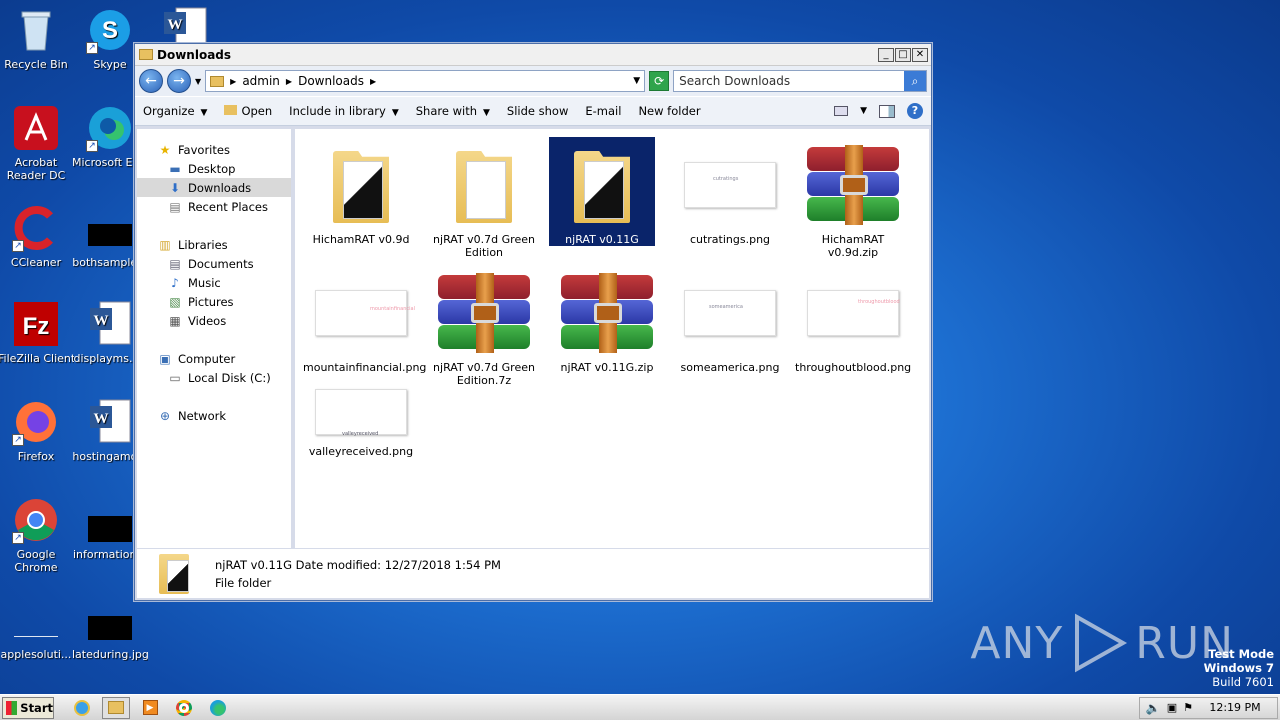 The image size is (1280, 720). I want to click on taskbar-edge, so click(218, 708).